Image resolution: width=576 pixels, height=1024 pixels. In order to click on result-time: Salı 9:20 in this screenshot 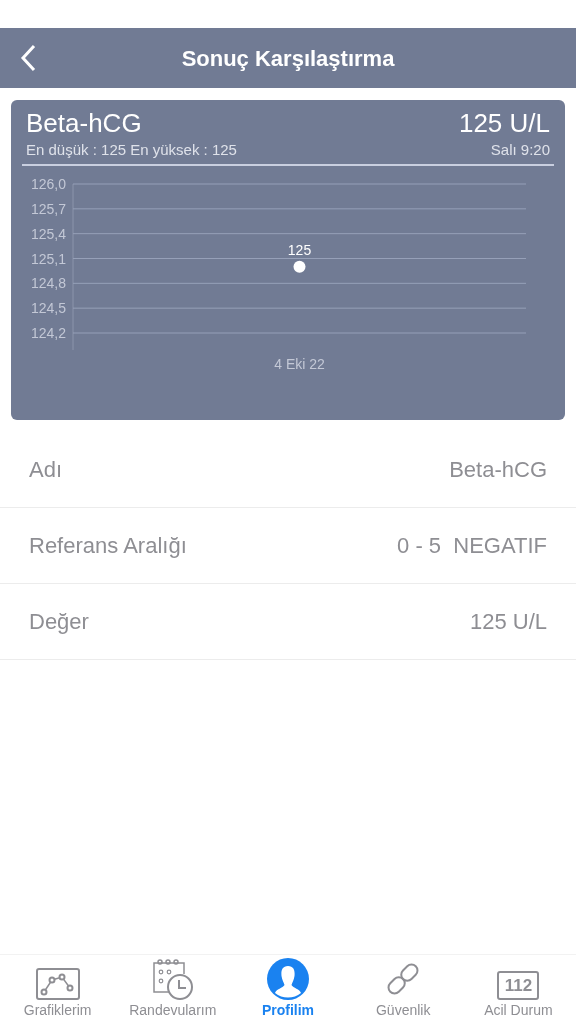, I will do `click(520, 150)`.